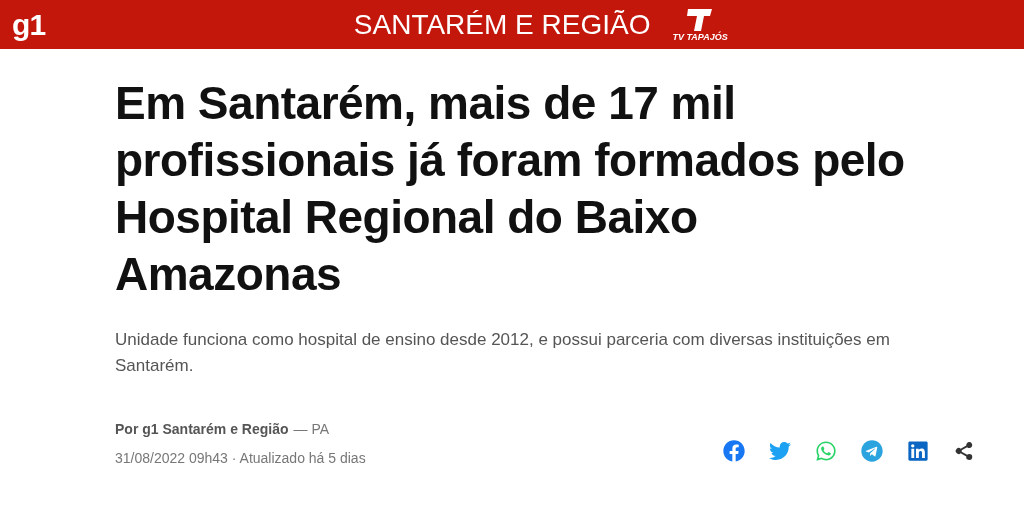 This screenshot has width=1024, height=515. I want to click on partner-logo: TV TAPAJÓS, so click(700, 37).